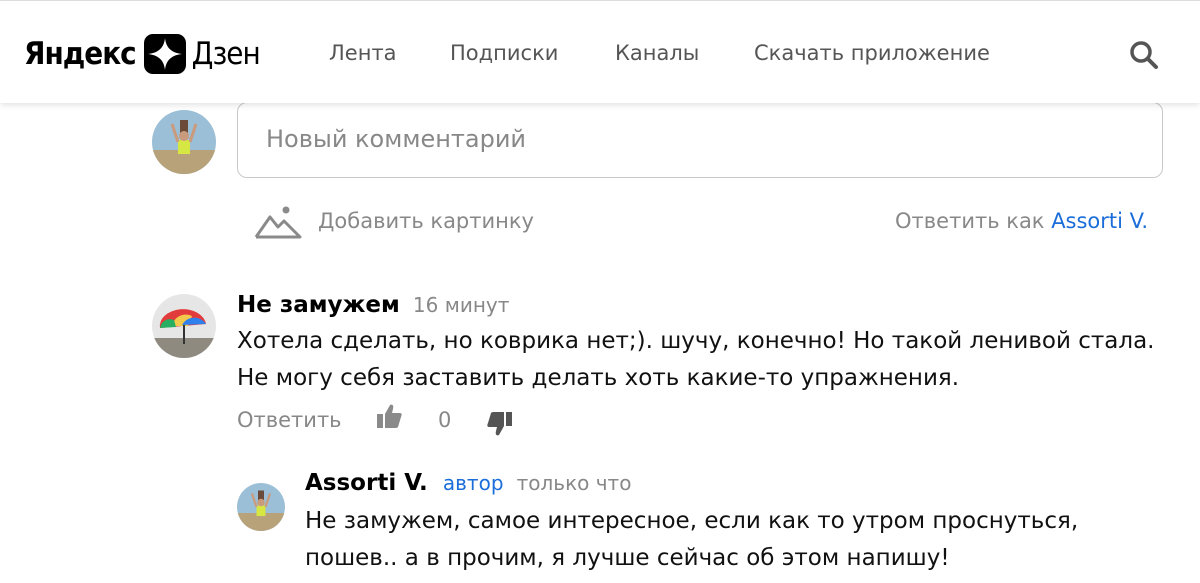  I want to click on reply-as: Ответить как Assorti V., so click(1021, 221).